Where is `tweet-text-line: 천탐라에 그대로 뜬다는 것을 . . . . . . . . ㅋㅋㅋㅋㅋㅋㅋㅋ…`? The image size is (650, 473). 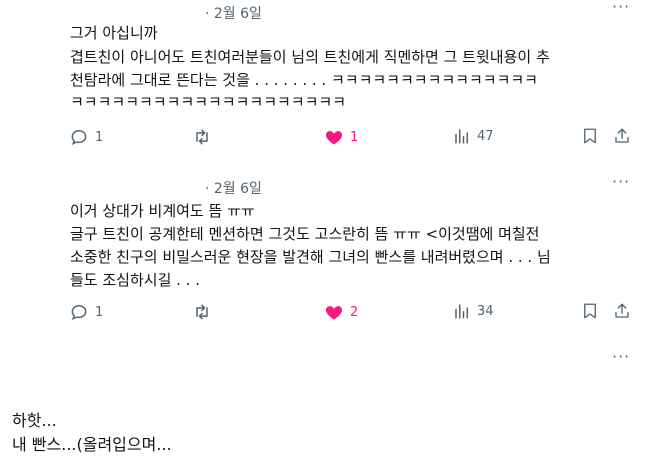
tweet-text-line: 천탐라에 그대로 뜬다는 것을 . . . . . . . . ㅋㅋㅋㅋㅋㅋㅋㅋ… is located at coordinates (304, 80).